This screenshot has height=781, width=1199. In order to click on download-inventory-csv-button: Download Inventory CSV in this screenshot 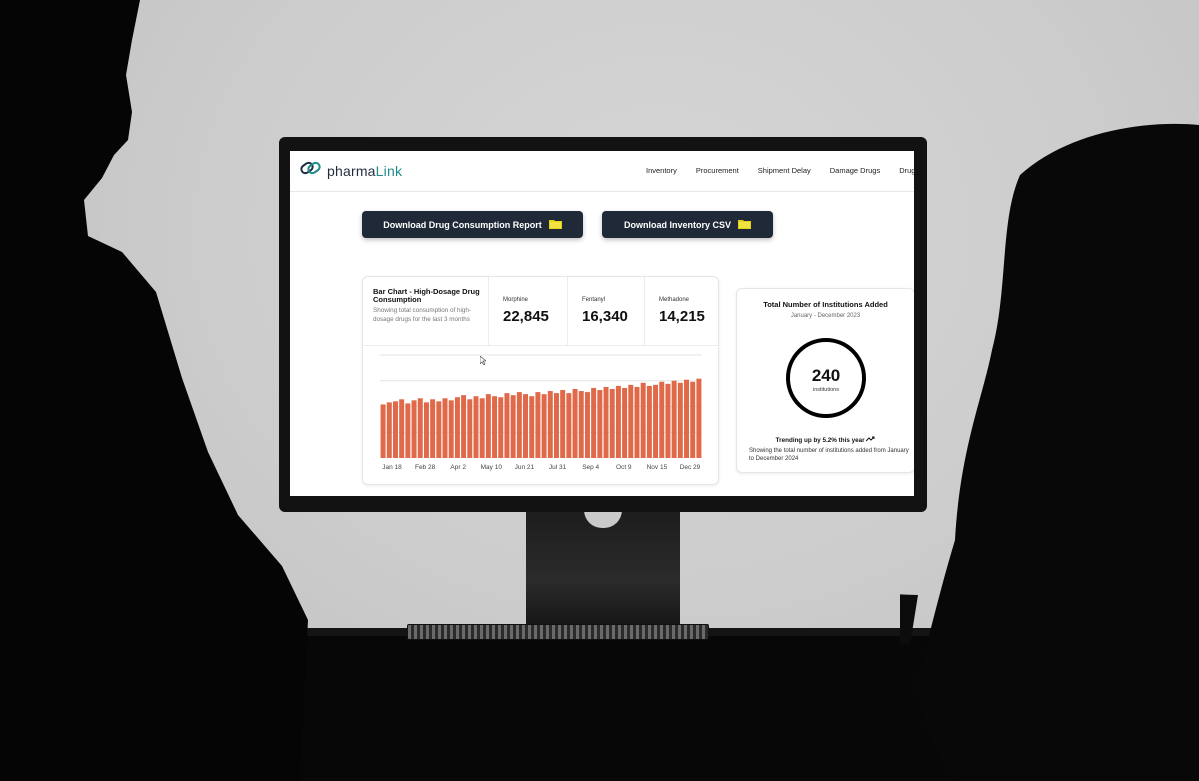, I will do `click(687, 224)`.